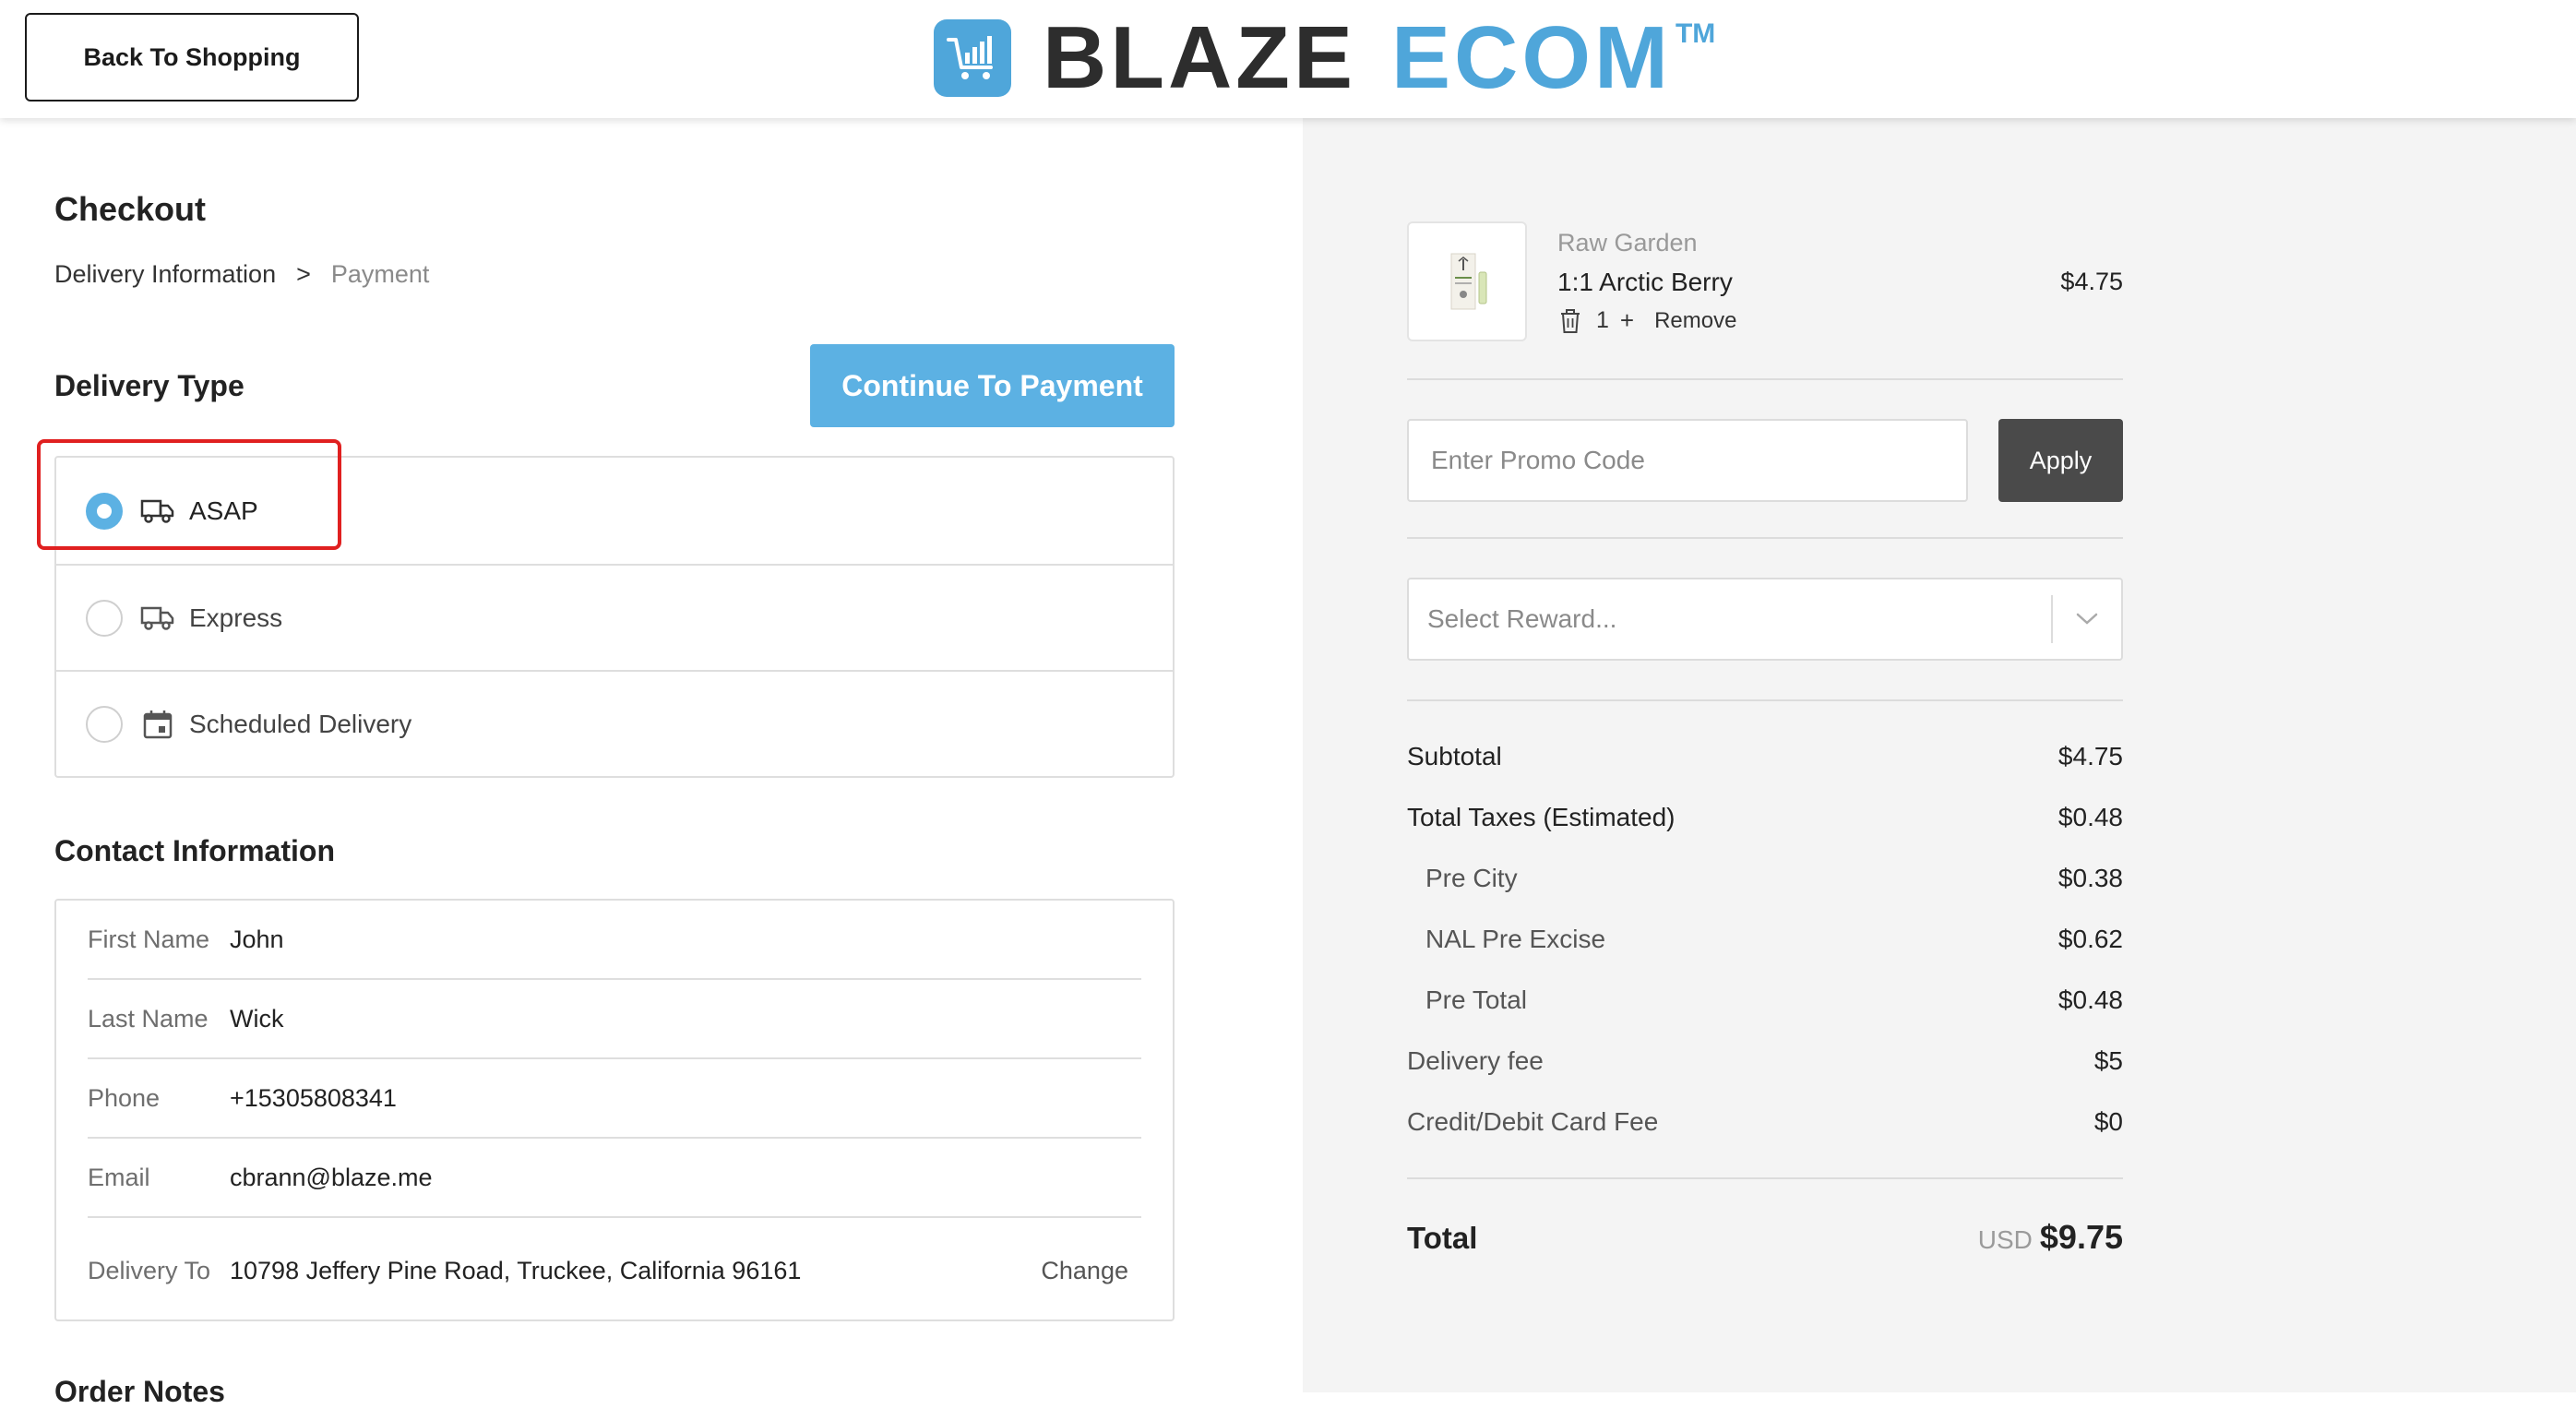 This screenshot has height=1409, width=2576. What do you see at coordinates (1765, 1061) in the screenshot?
I see `summary-delivery-fee: Delivery fee $5` at bounding box center [1765, 1061].